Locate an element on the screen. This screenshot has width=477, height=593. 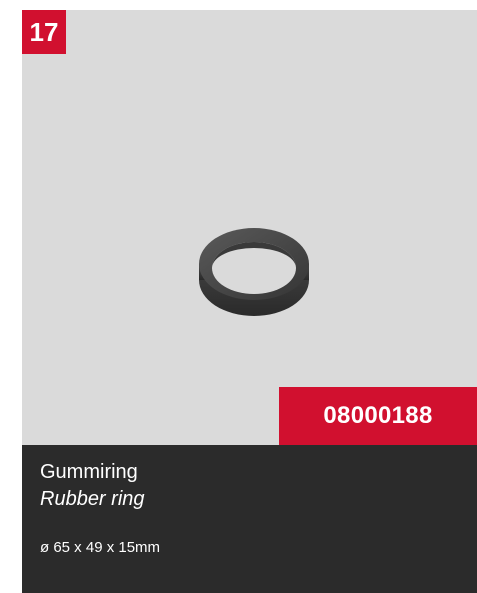
rubber-ring-icon is located at coordinates (254, 272).